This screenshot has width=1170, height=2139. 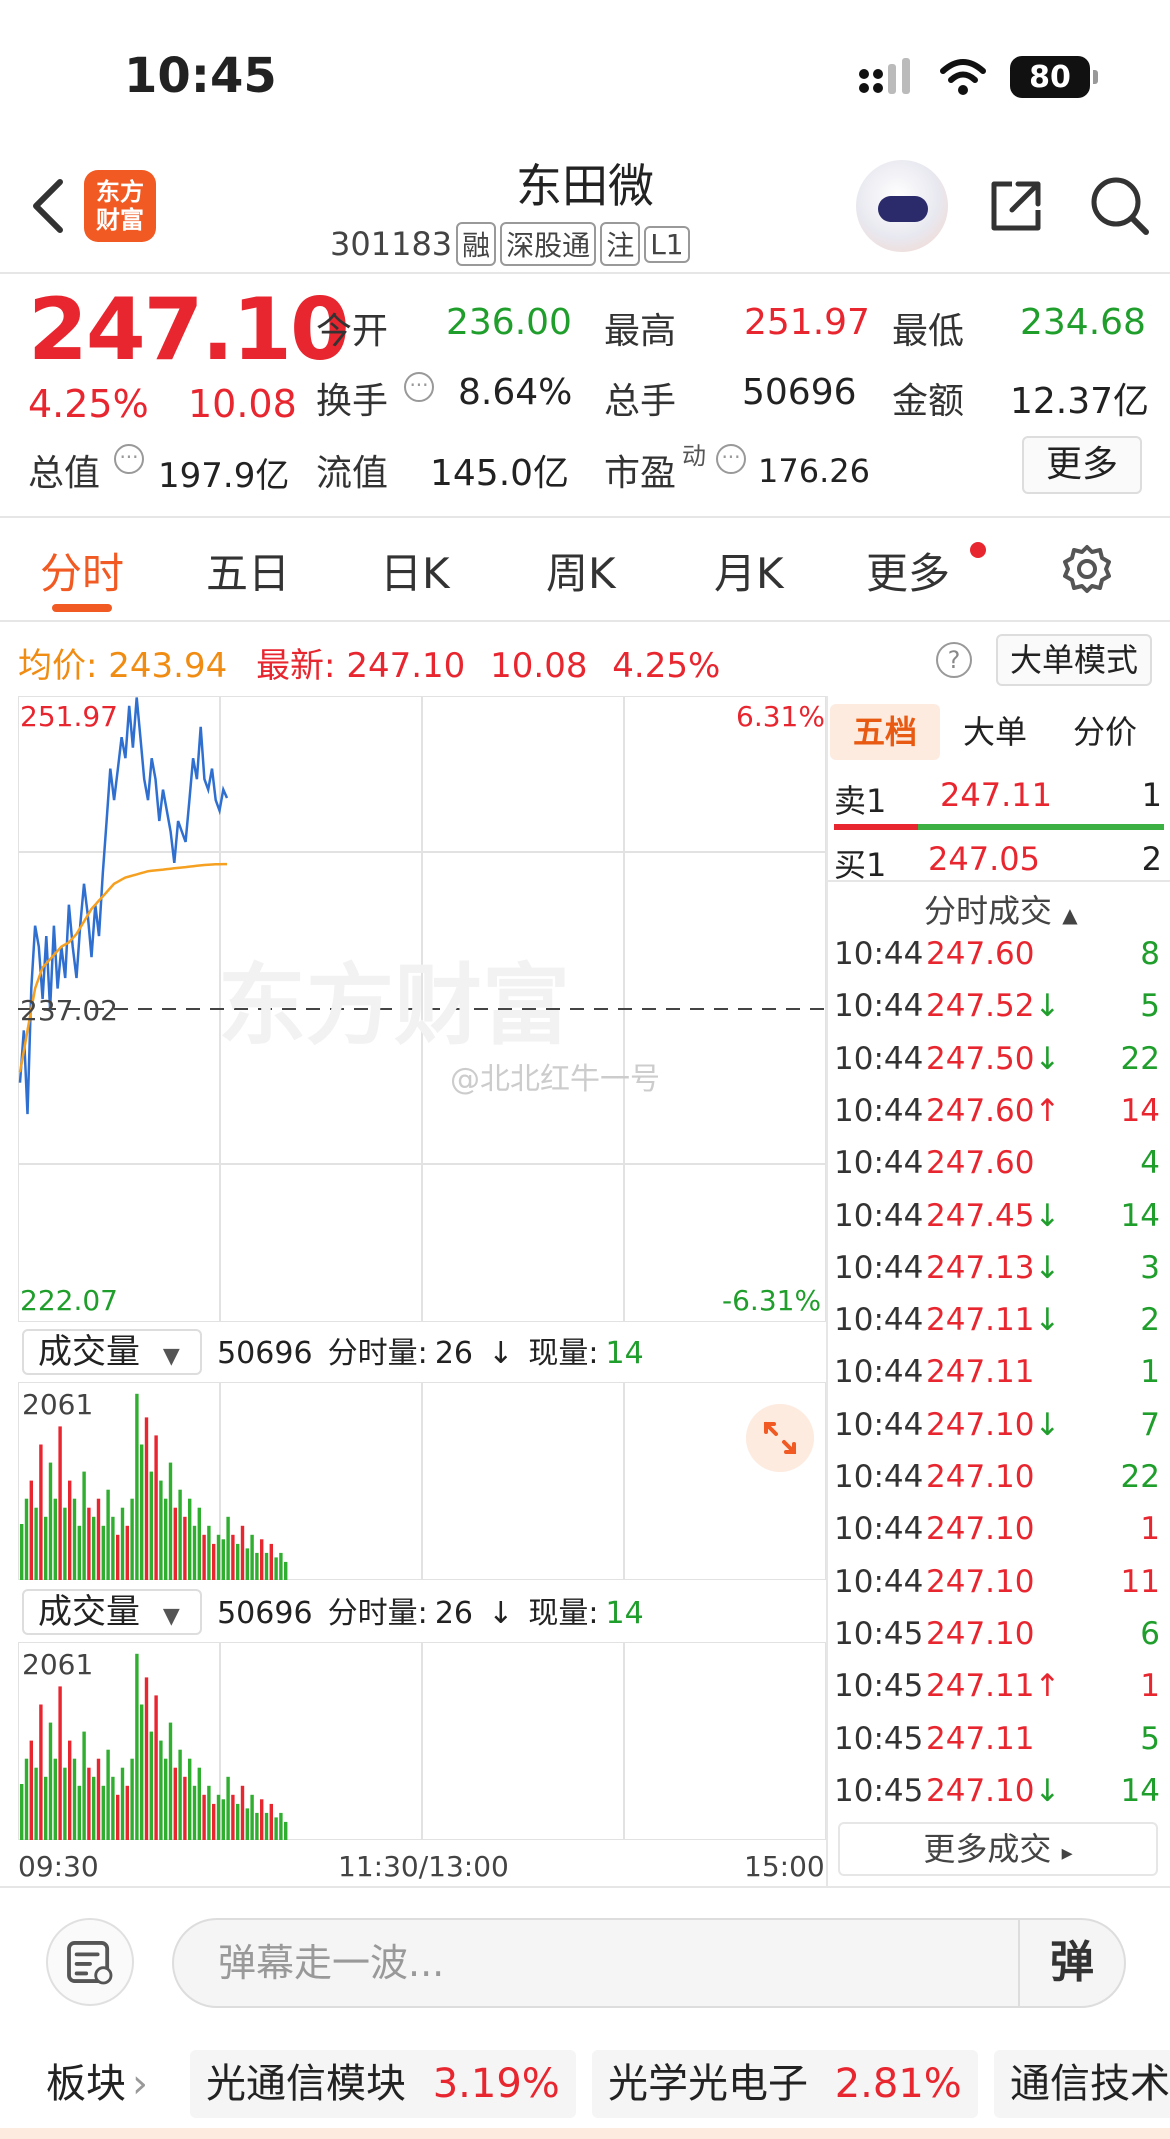 I want to click on search-icon, so click(x=1120, y=206).